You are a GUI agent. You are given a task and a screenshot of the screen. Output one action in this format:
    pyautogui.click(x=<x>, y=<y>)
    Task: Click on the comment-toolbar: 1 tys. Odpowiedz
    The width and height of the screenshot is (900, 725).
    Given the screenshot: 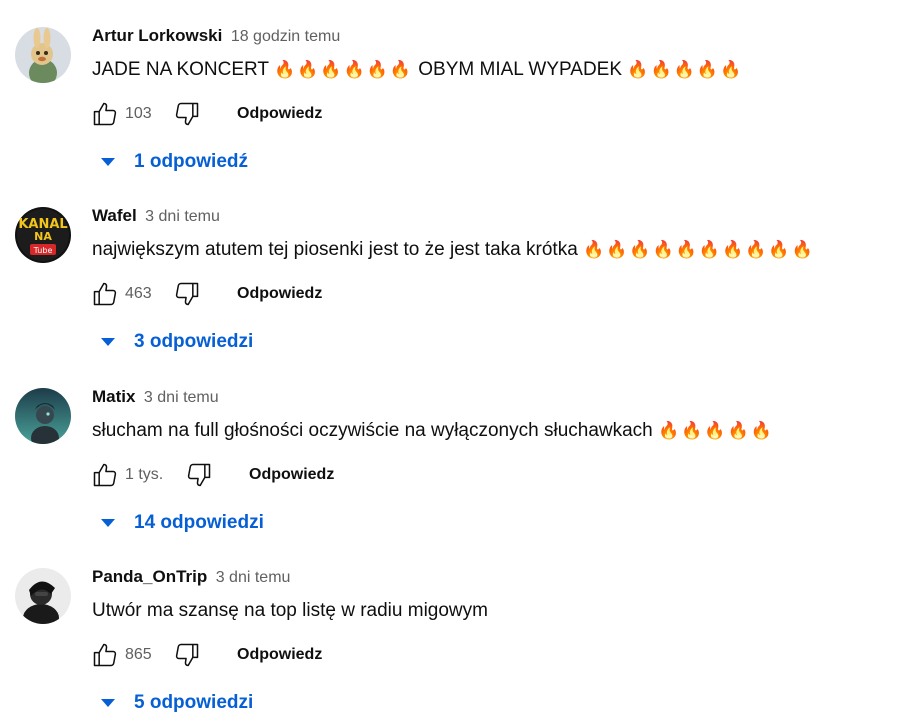 What is the action you would take?
    pyautogui.click(x=211, y=475)
    